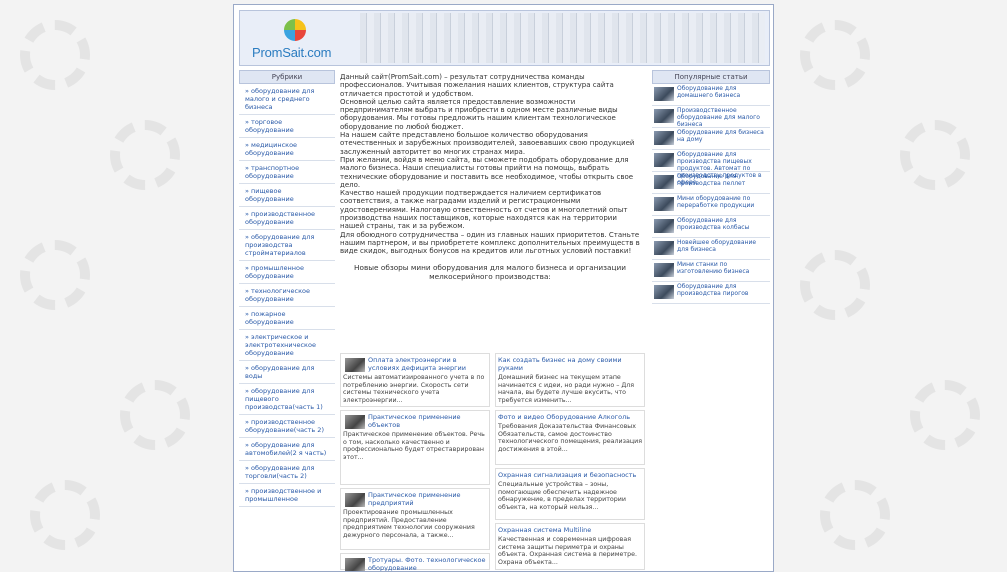 This screenshot has width=1007, height=572. Describe the element at coordinates (269, 318) in the screenshot. I see `sidebar-item-label: пожарное оборудование` at that location.